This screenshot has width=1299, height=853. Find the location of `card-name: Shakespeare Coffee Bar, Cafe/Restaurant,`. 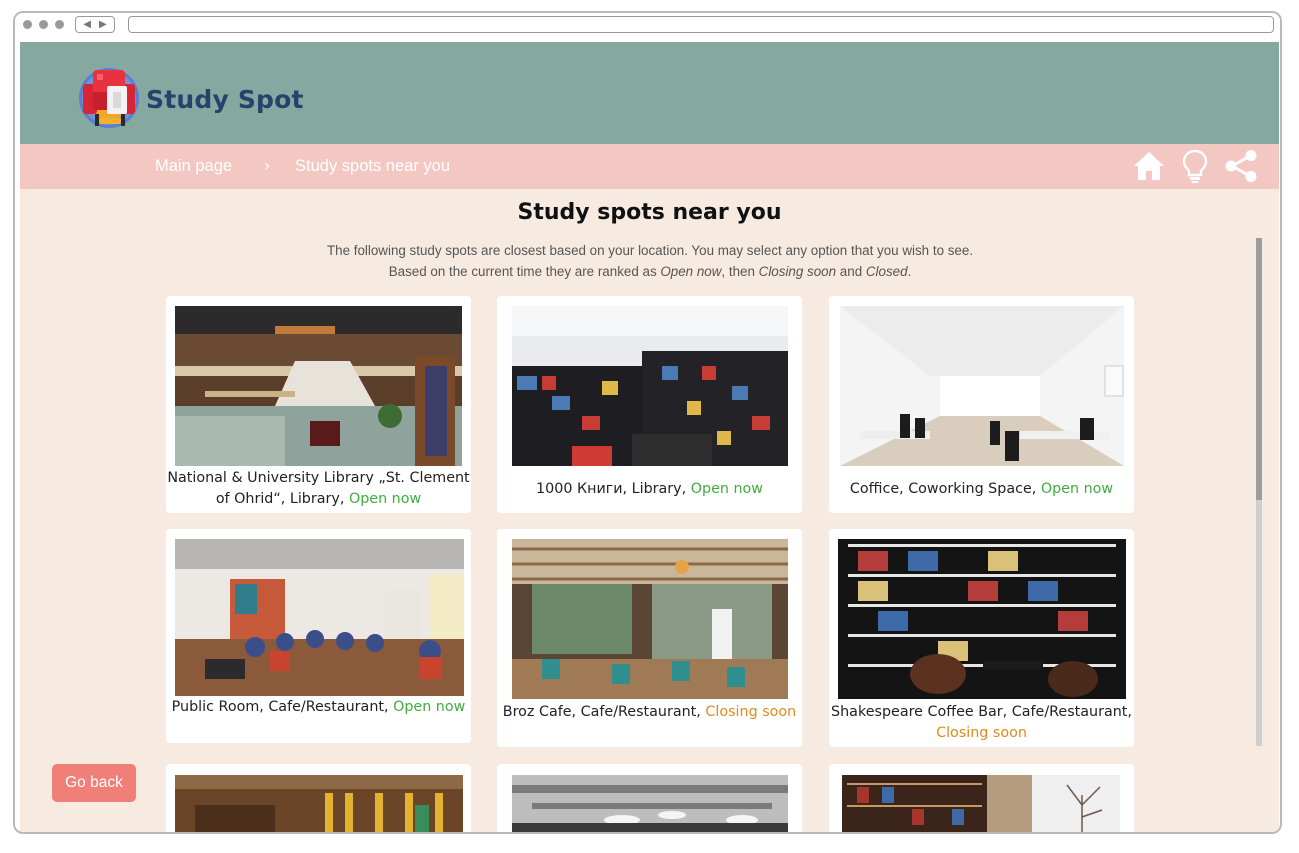

card-name: Shakespeare Coffee Bar, Cafe/Restaurant, is located at coordinates (981, 712).